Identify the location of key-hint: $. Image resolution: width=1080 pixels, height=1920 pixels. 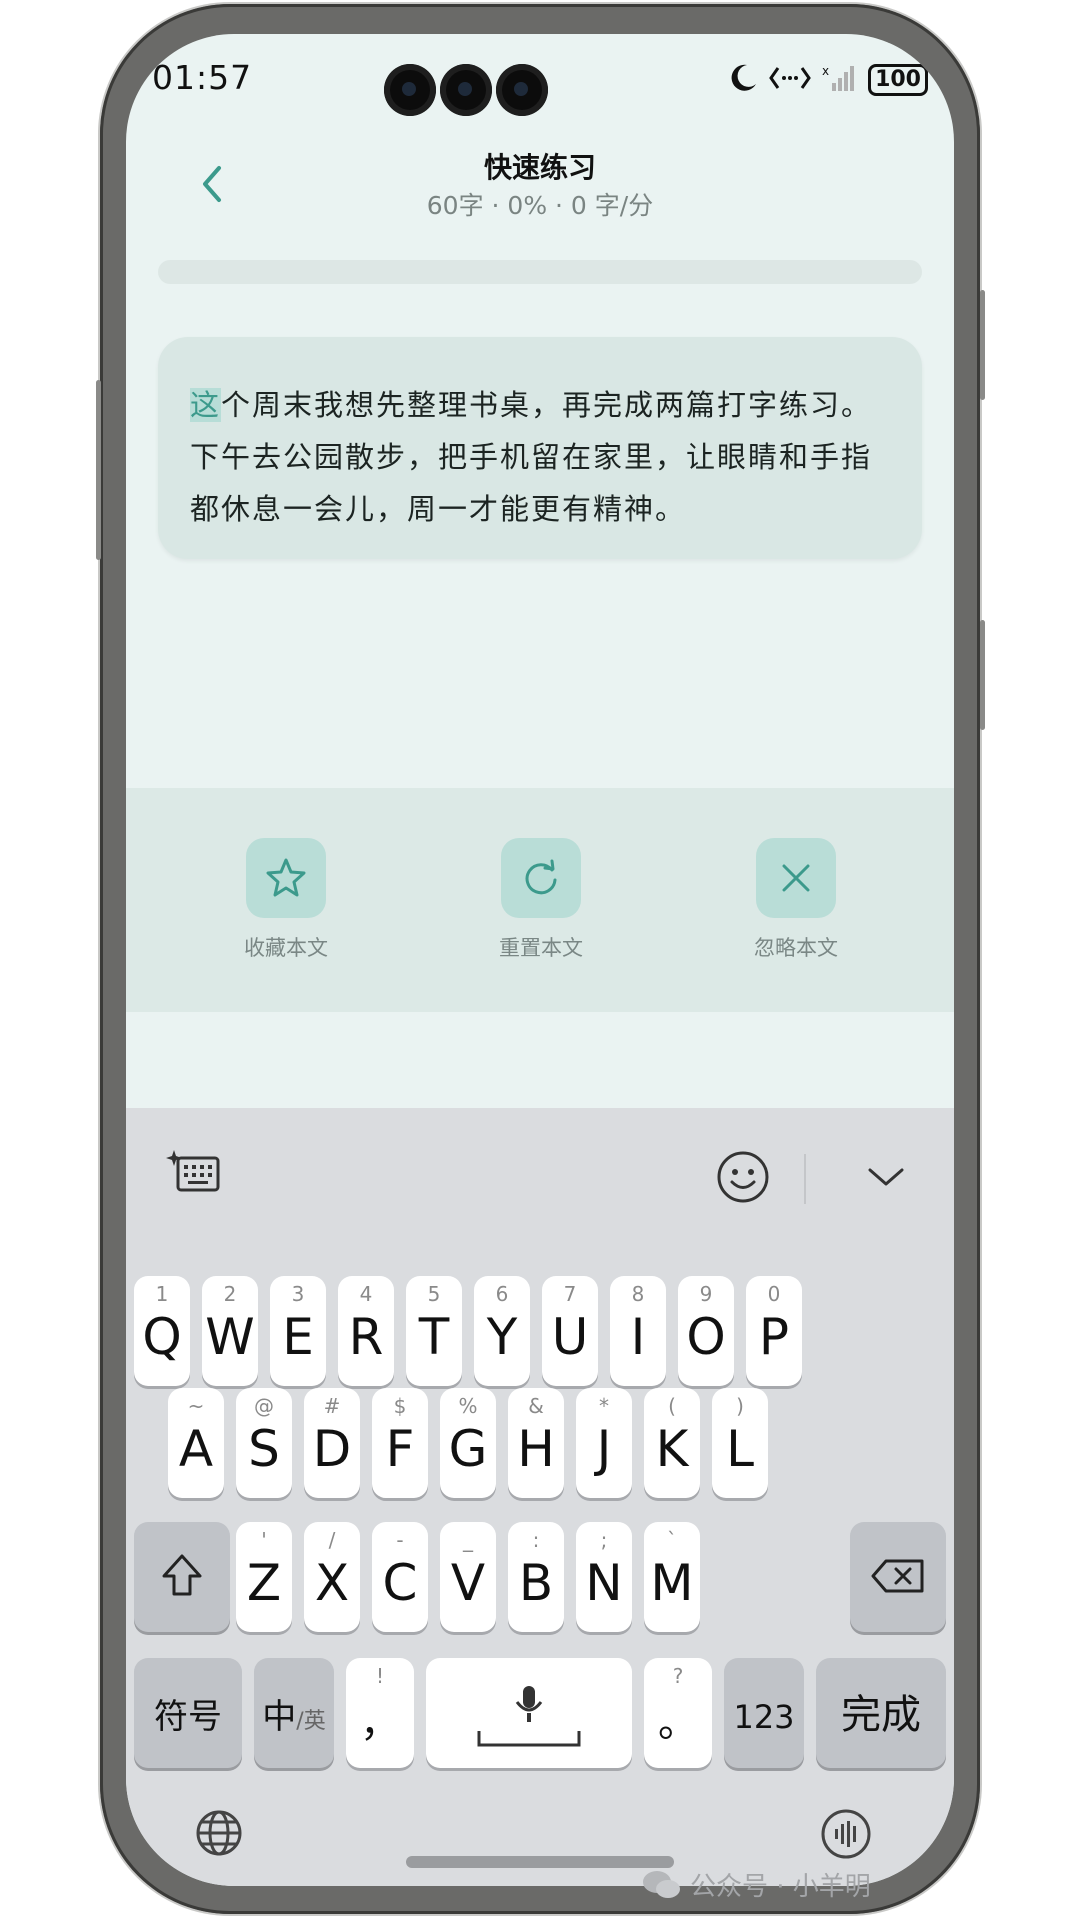
(400, 1406).